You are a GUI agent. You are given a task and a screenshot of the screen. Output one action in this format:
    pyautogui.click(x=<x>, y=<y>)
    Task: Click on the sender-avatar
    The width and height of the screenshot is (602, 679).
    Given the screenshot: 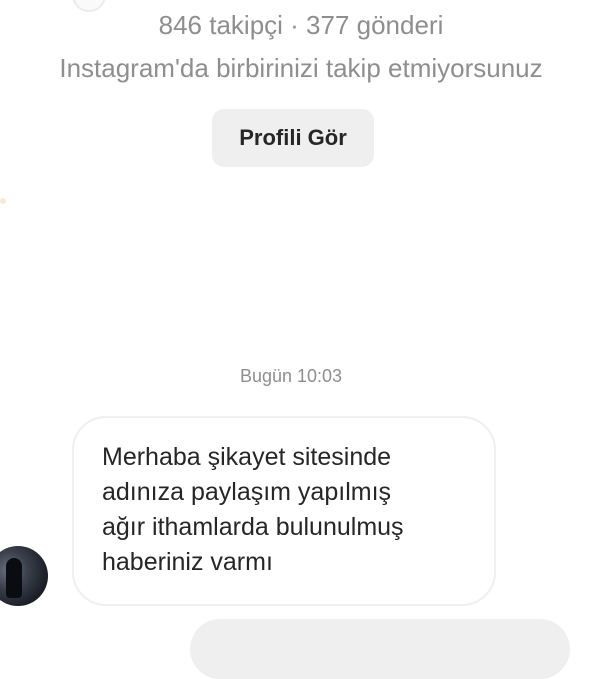 What is the action you would take?
    pyautogui.click(x=24, y=576)
    